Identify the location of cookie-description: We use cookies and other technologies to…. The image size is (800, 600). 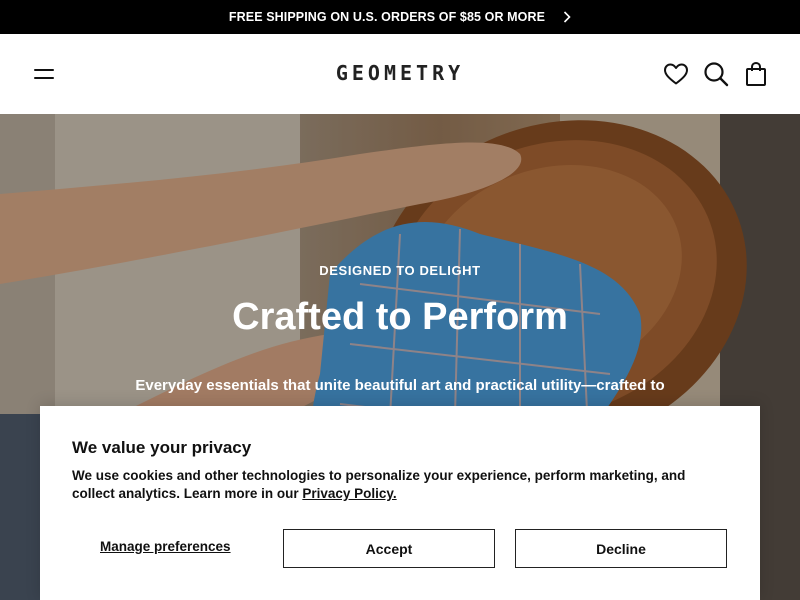
(392, 485).